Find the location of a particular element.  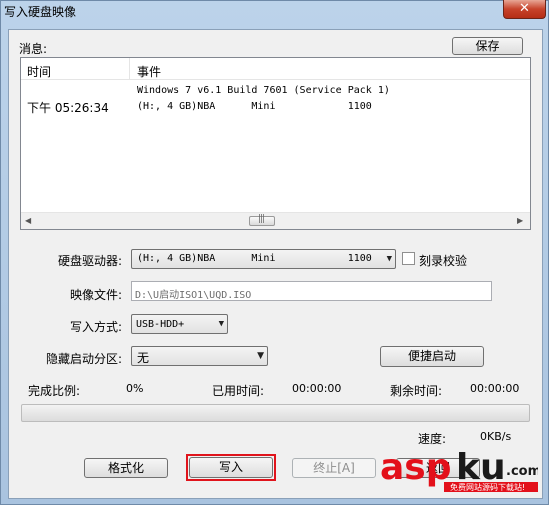

scroll-right-icon: ▶ is located at coordinates (520, 220).